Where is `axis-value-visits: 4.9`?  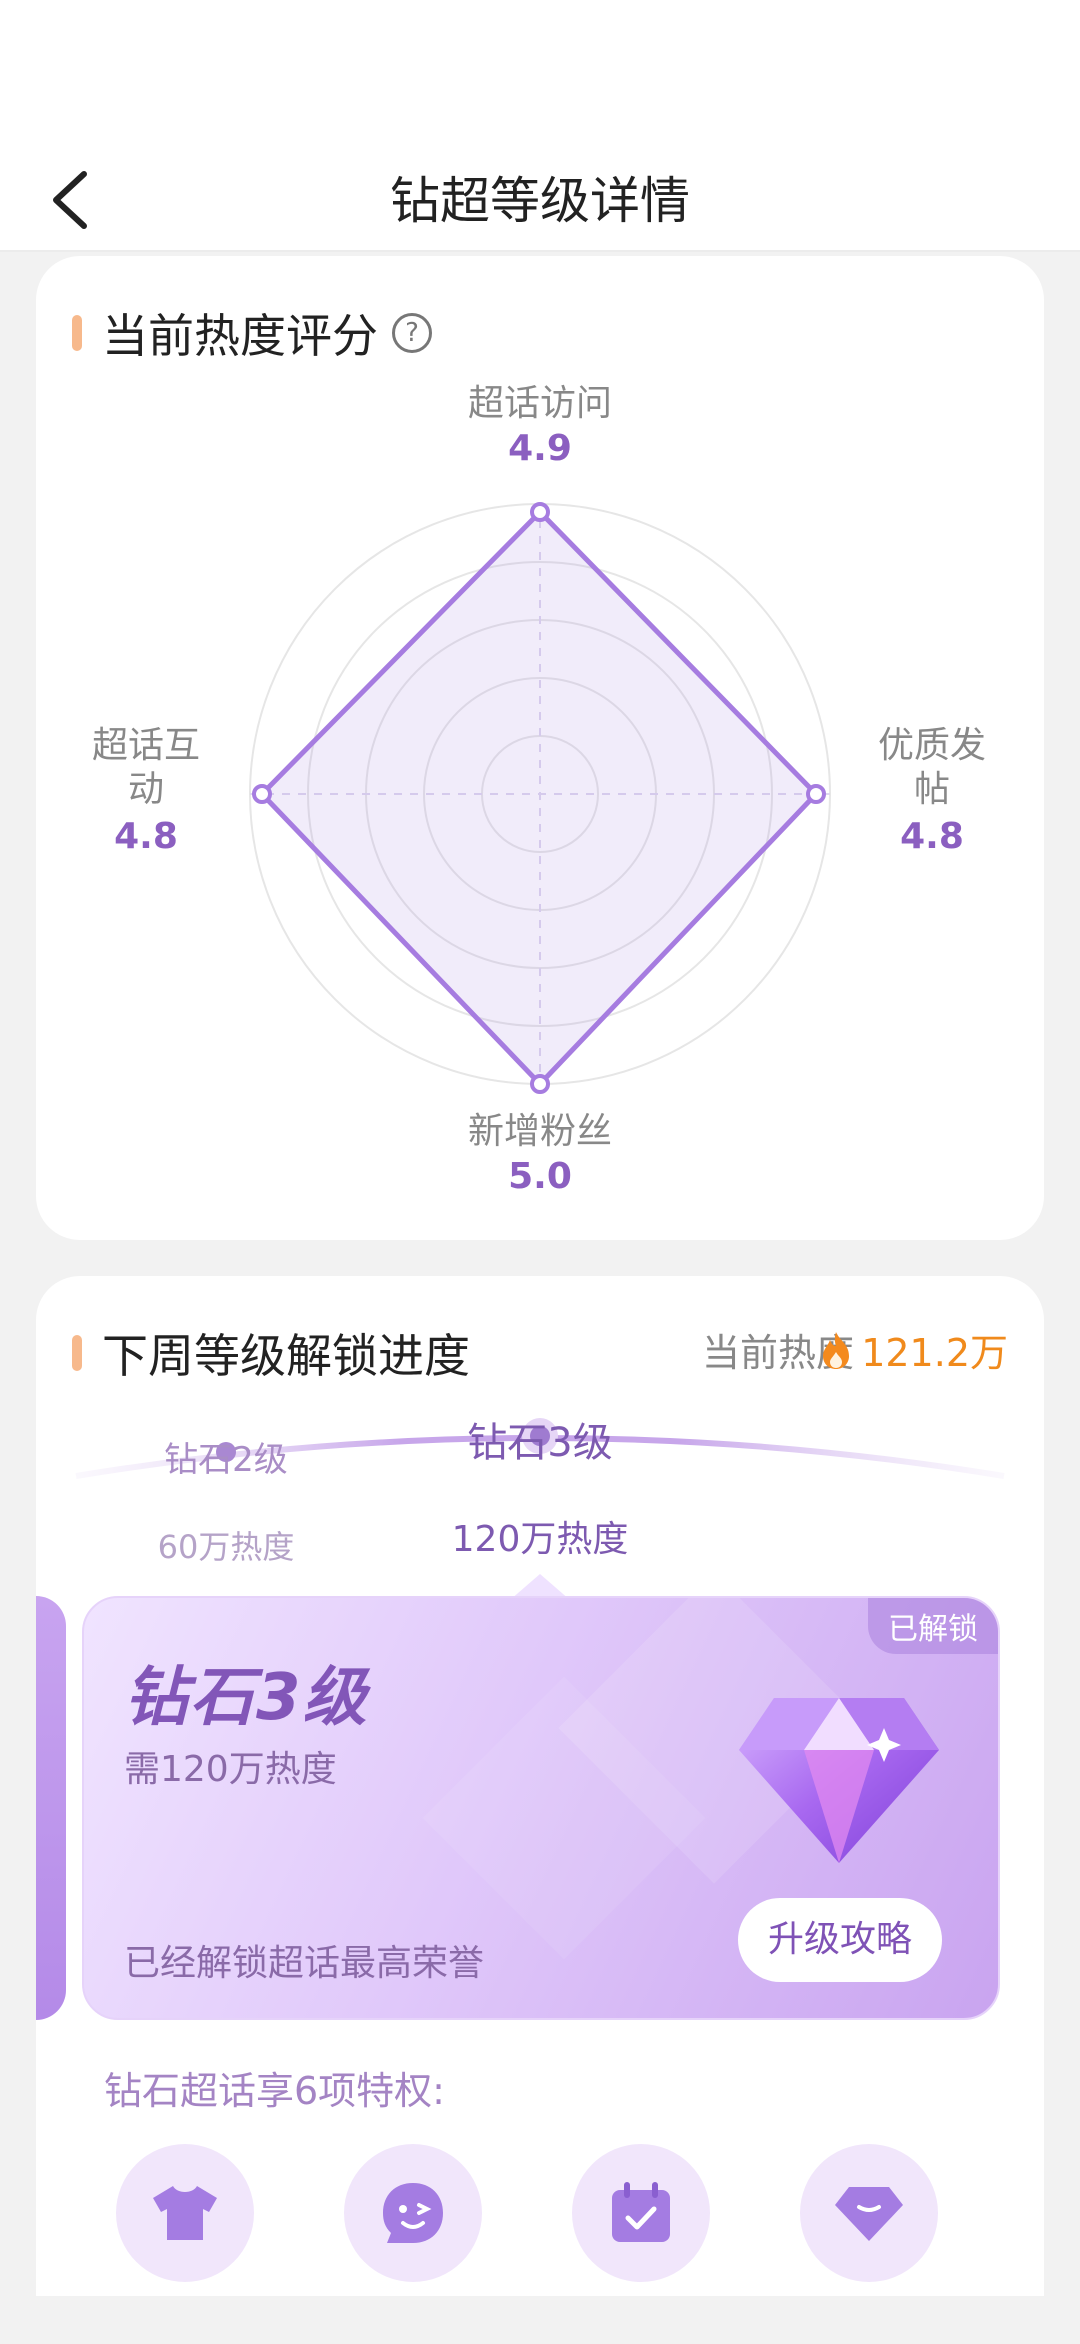 axis-value-visits: 4.9 is located at coordinates (540, 448).